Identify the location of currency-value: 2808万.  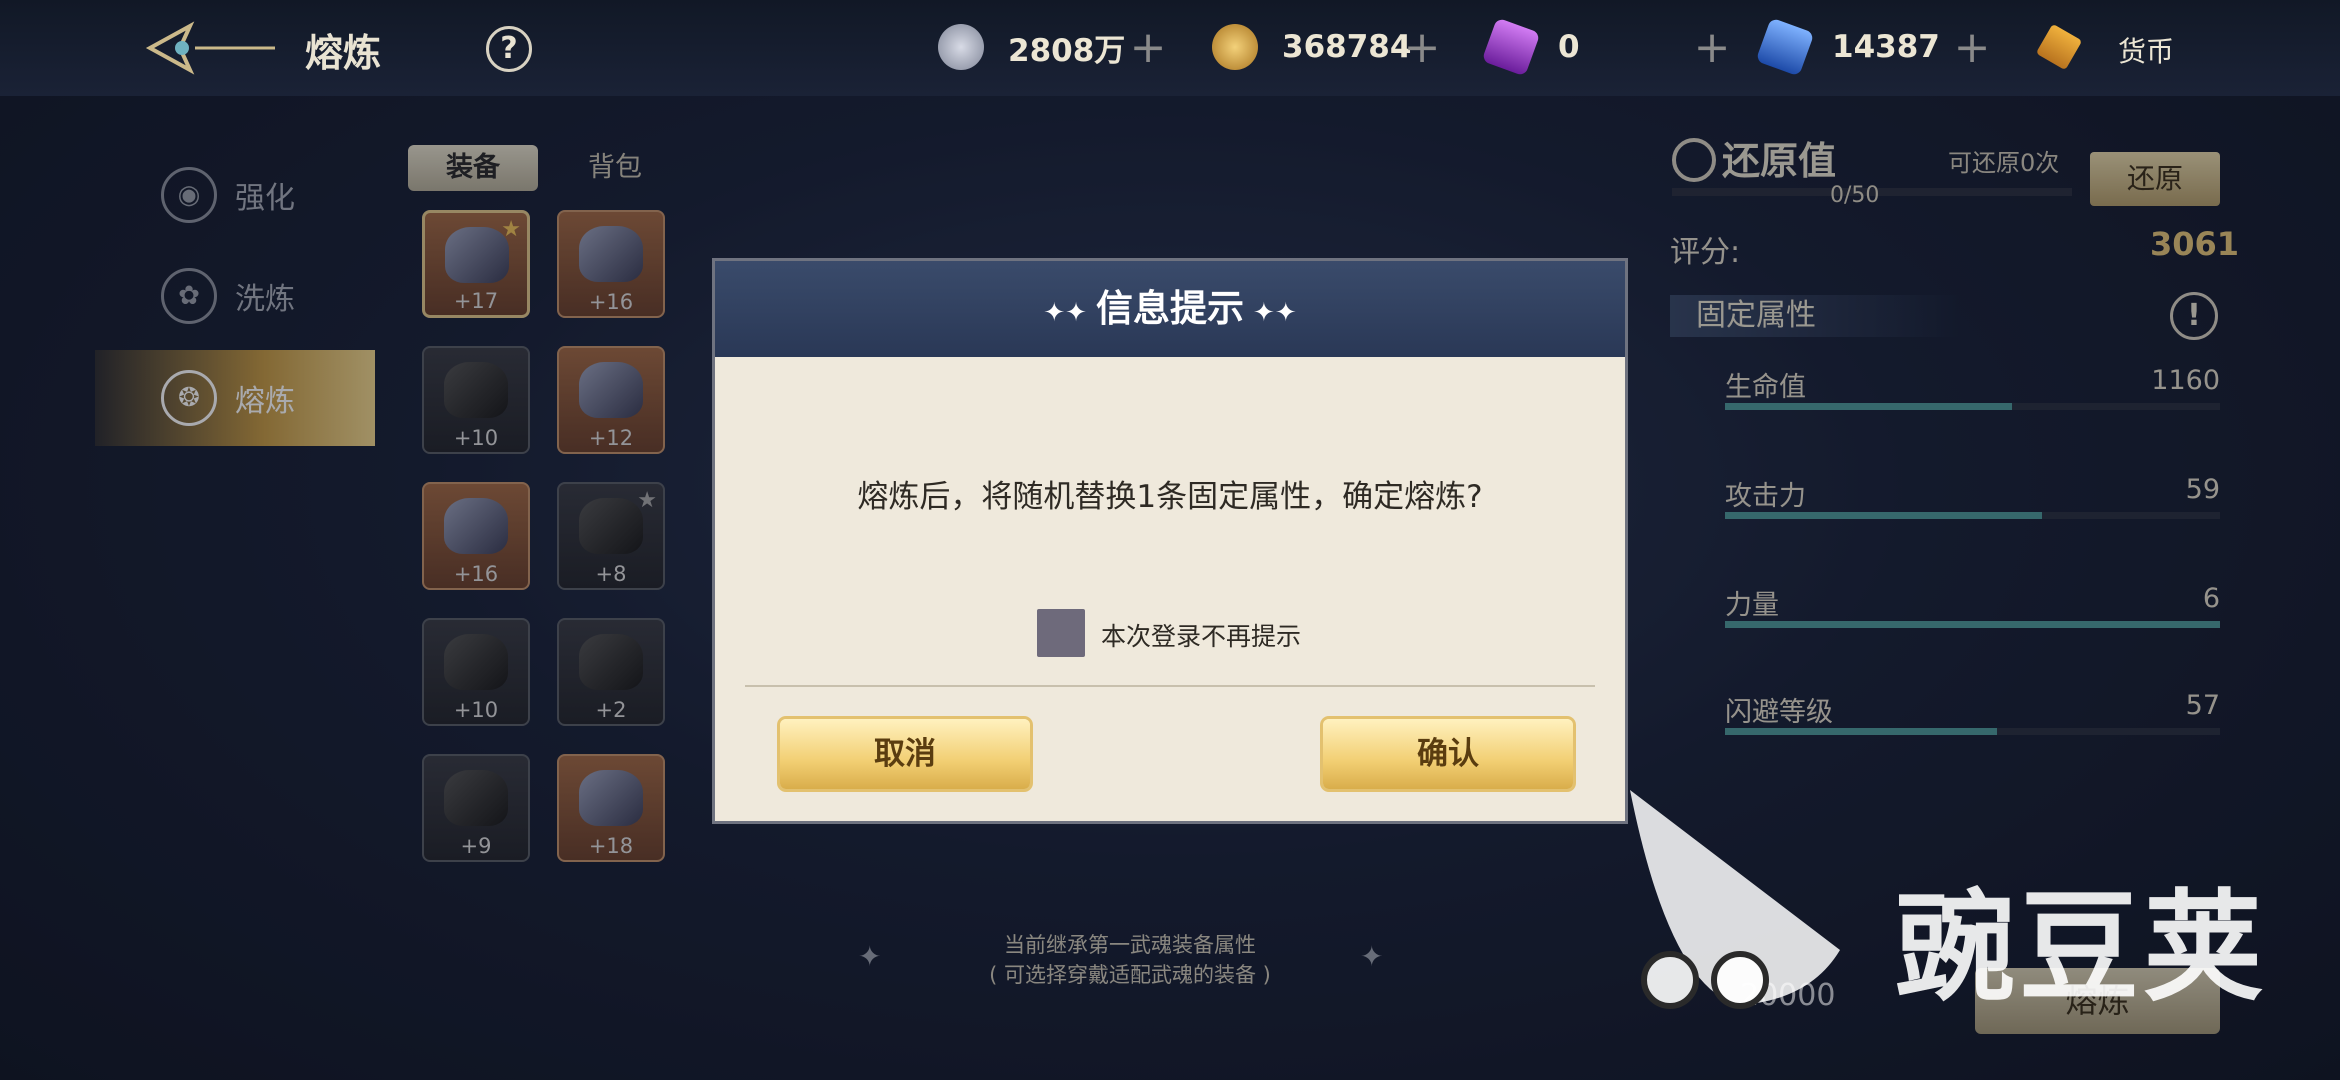
(1067, 50).